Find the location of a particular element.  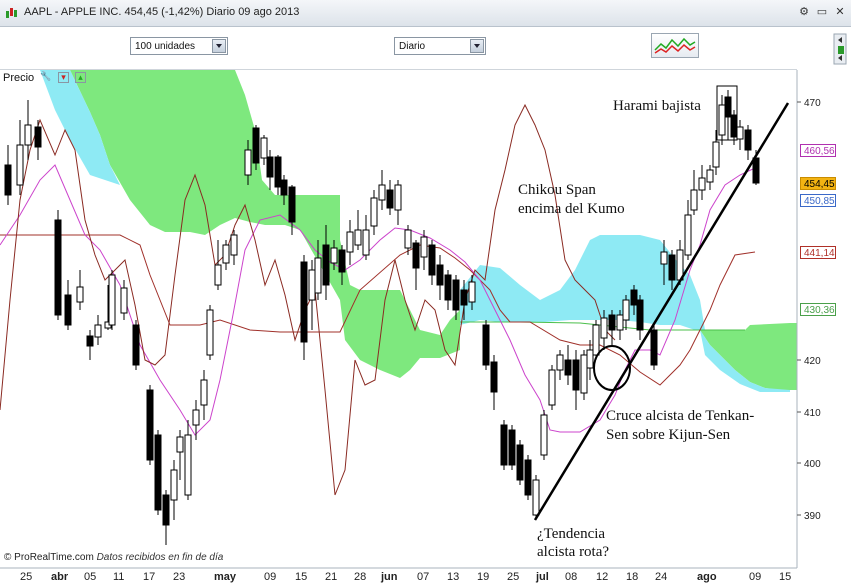

annotation-cruce-2: Sen sobre Kijun-Sen is located at coordinates (668, 435).